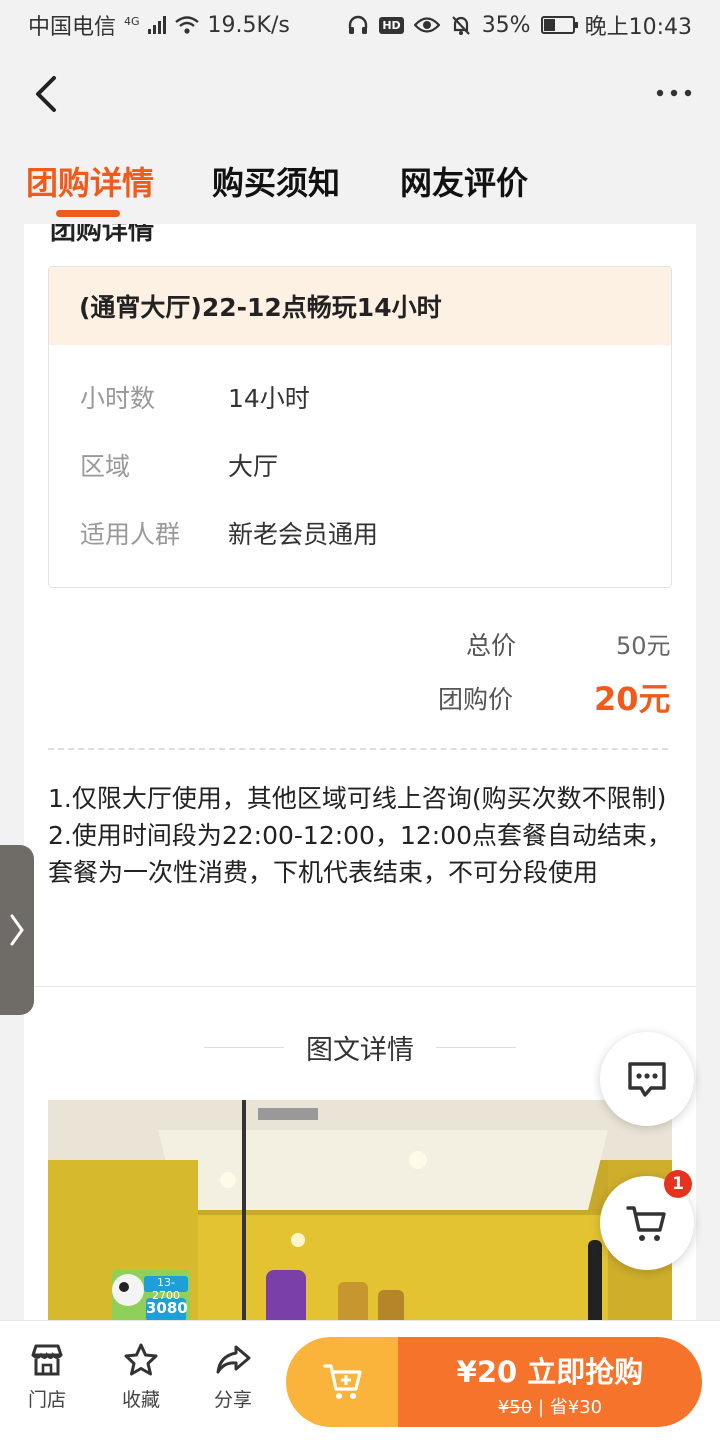 This screenshot has height=1440, width=720. What do you see at coordinates (186, 25) in the screenshot?
I see `wifi-icon` at bounding box center [186, 25].